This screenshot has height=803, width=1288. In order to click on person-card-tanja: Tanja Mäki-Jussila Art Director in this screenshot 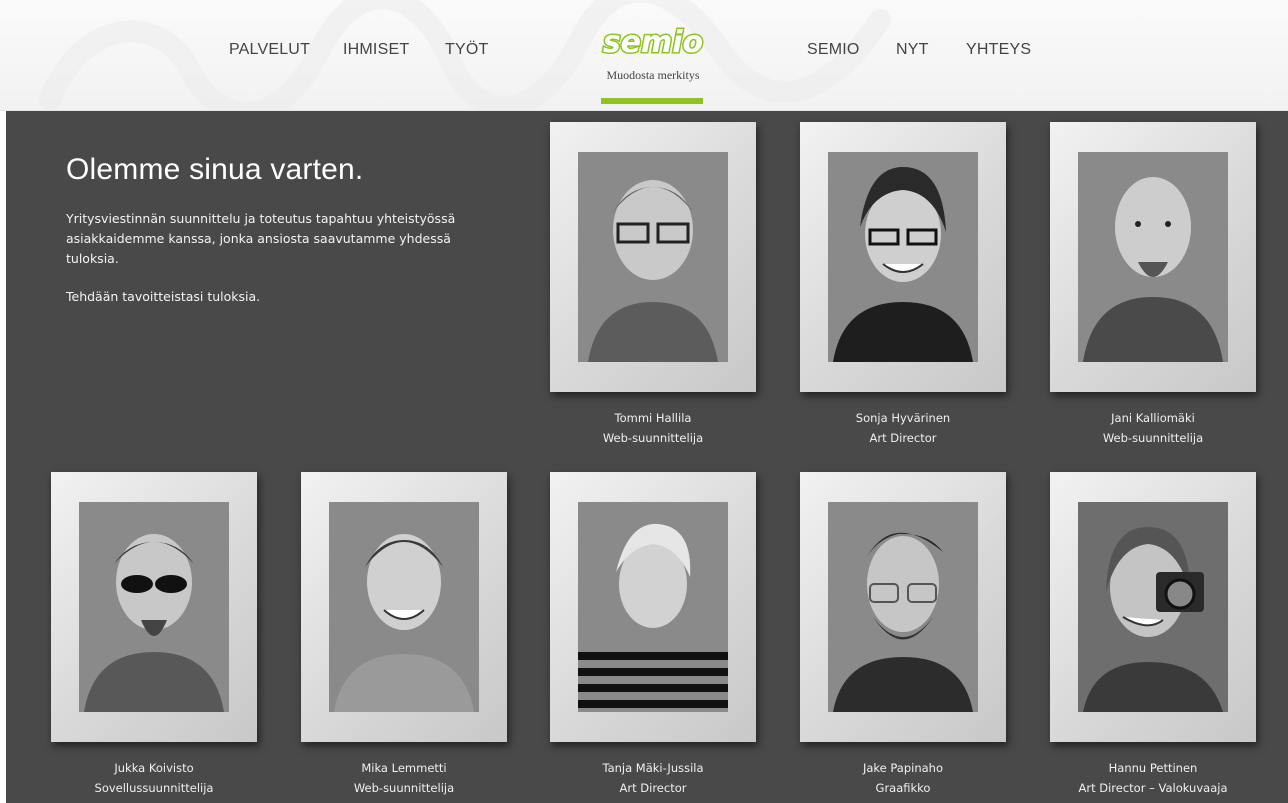, I will do `click(655, 635)`.